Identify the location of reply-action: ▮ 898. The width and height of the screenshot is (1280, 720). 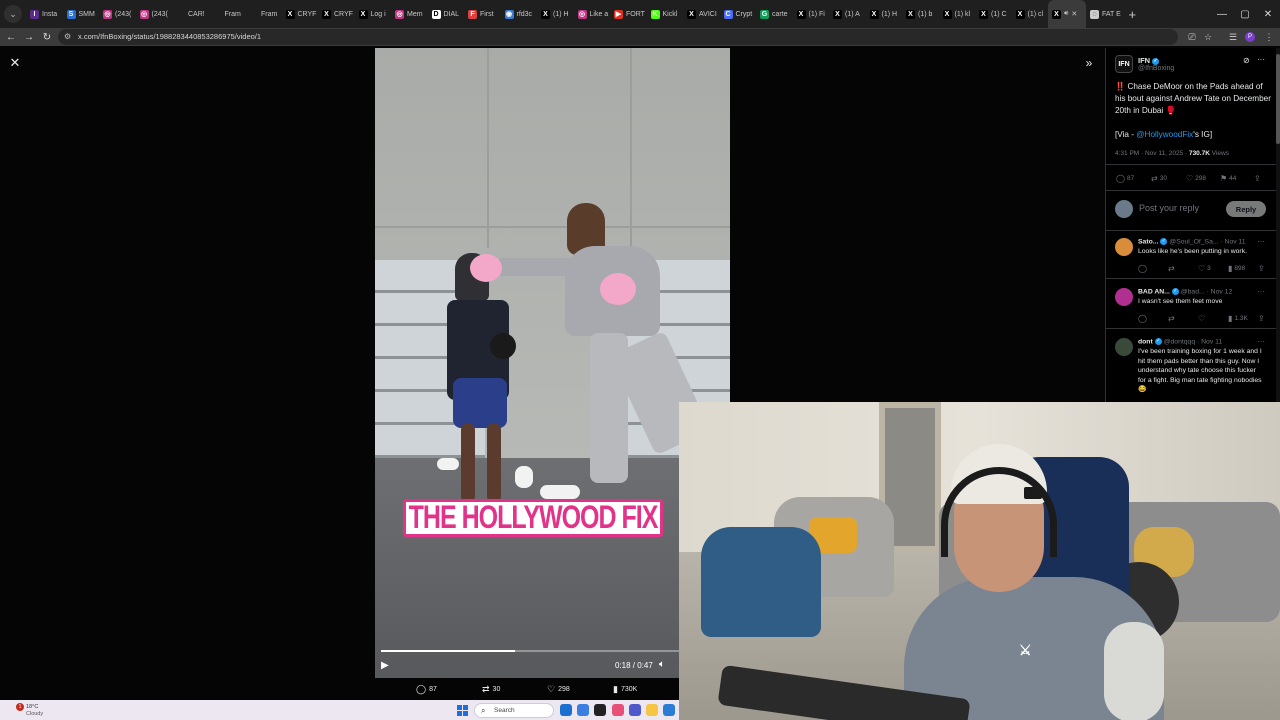
(1236, 268).